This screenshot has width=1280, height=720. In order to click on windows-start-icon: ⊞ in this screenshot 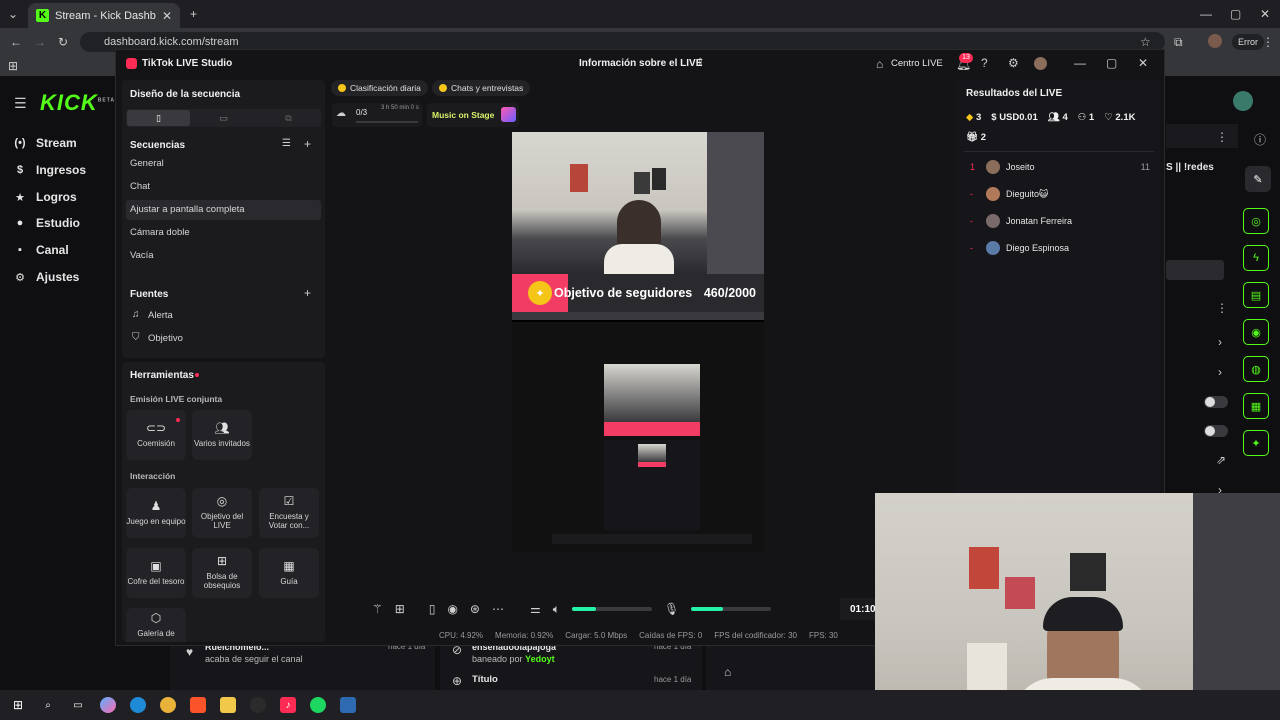, I will do `click(18, 705)`.